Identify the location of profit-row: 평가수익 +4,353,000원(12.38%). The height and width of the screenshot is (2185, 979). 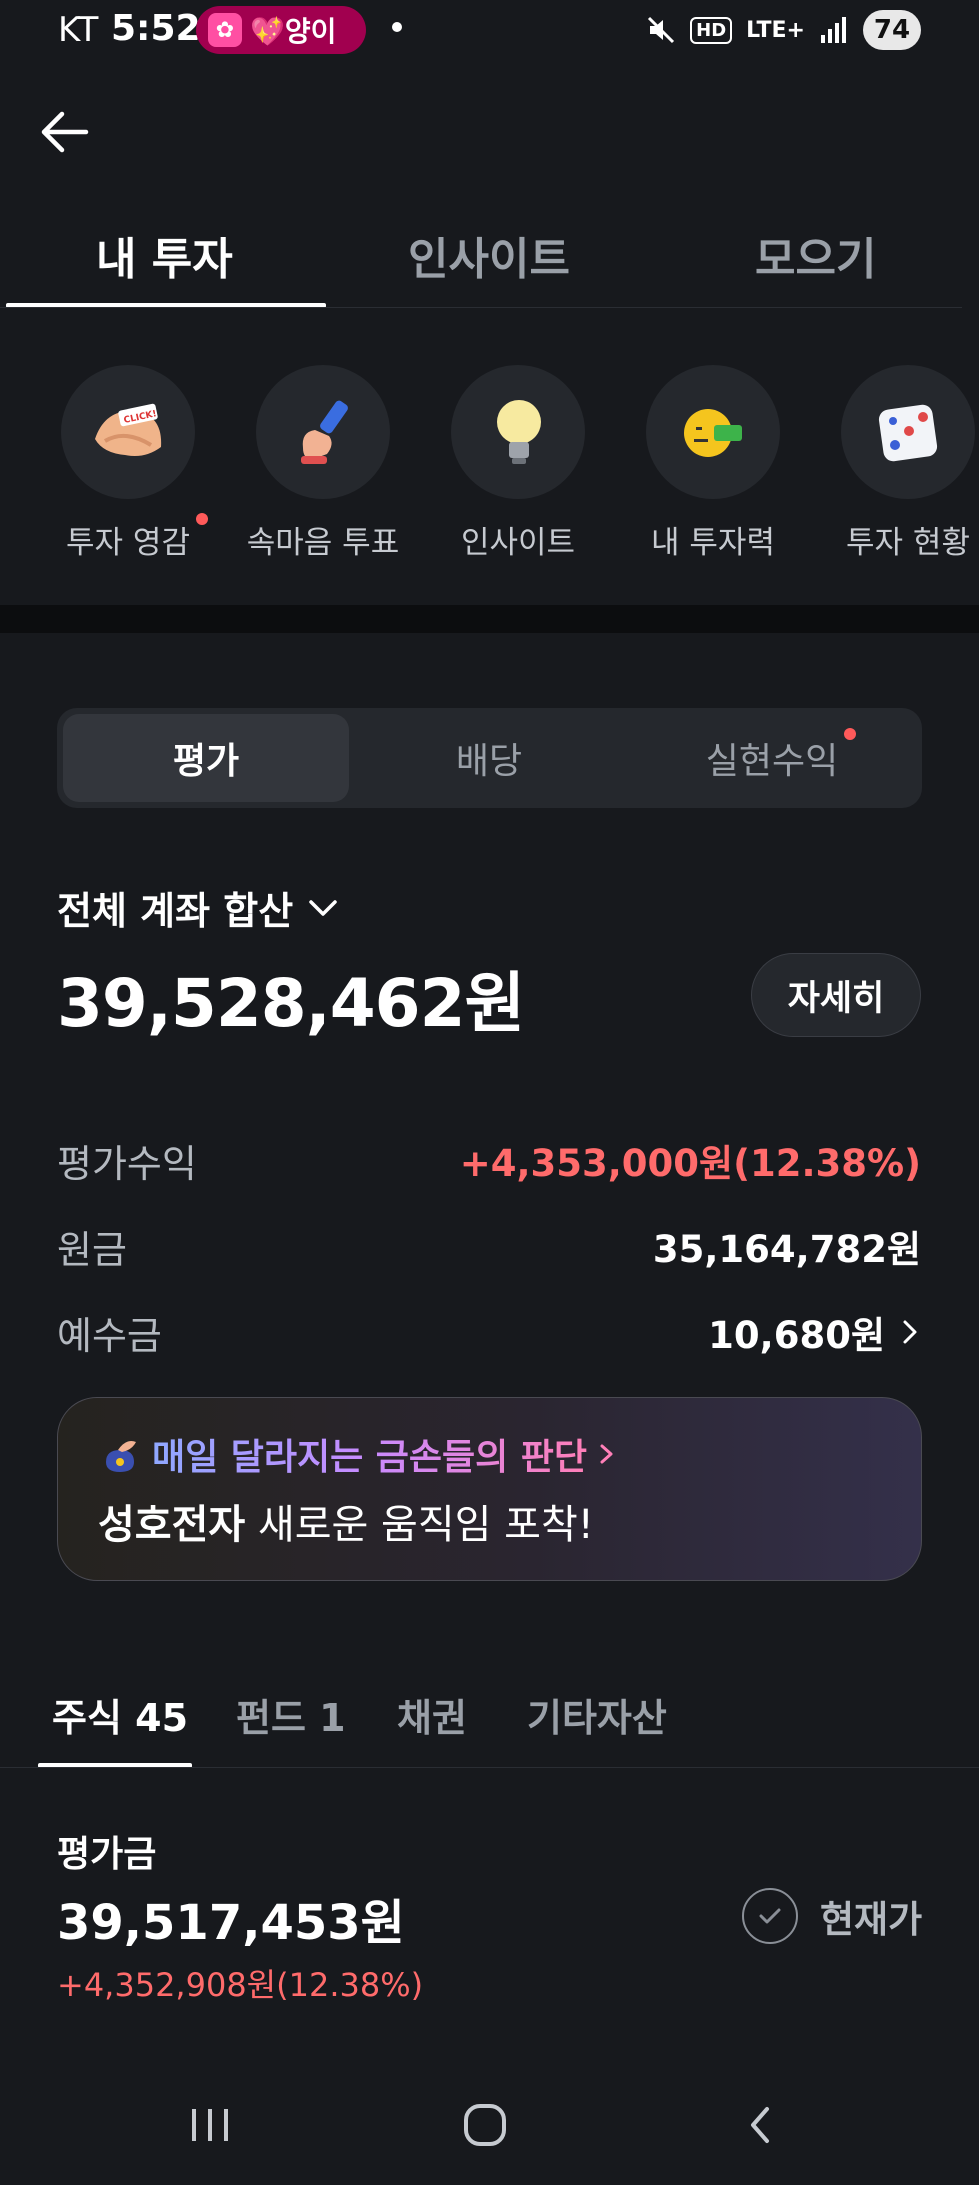
(489, 1160).